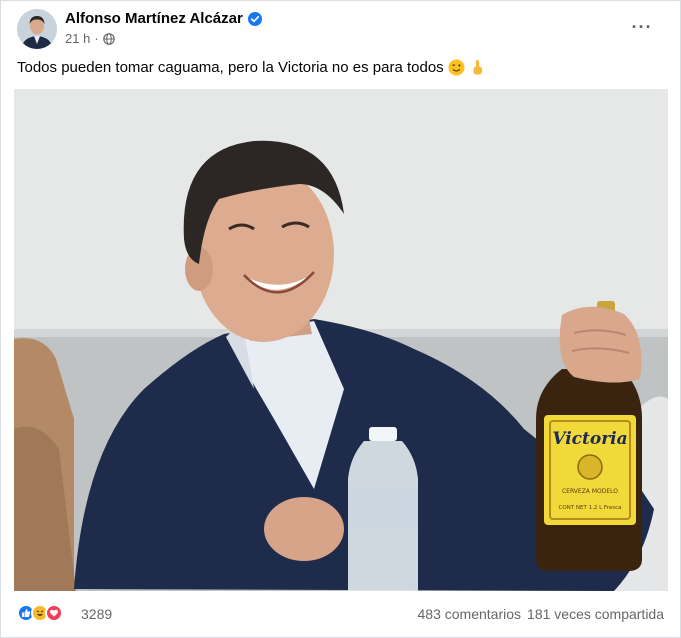  I want to click on verified-badge-icon, so click(254, 18).